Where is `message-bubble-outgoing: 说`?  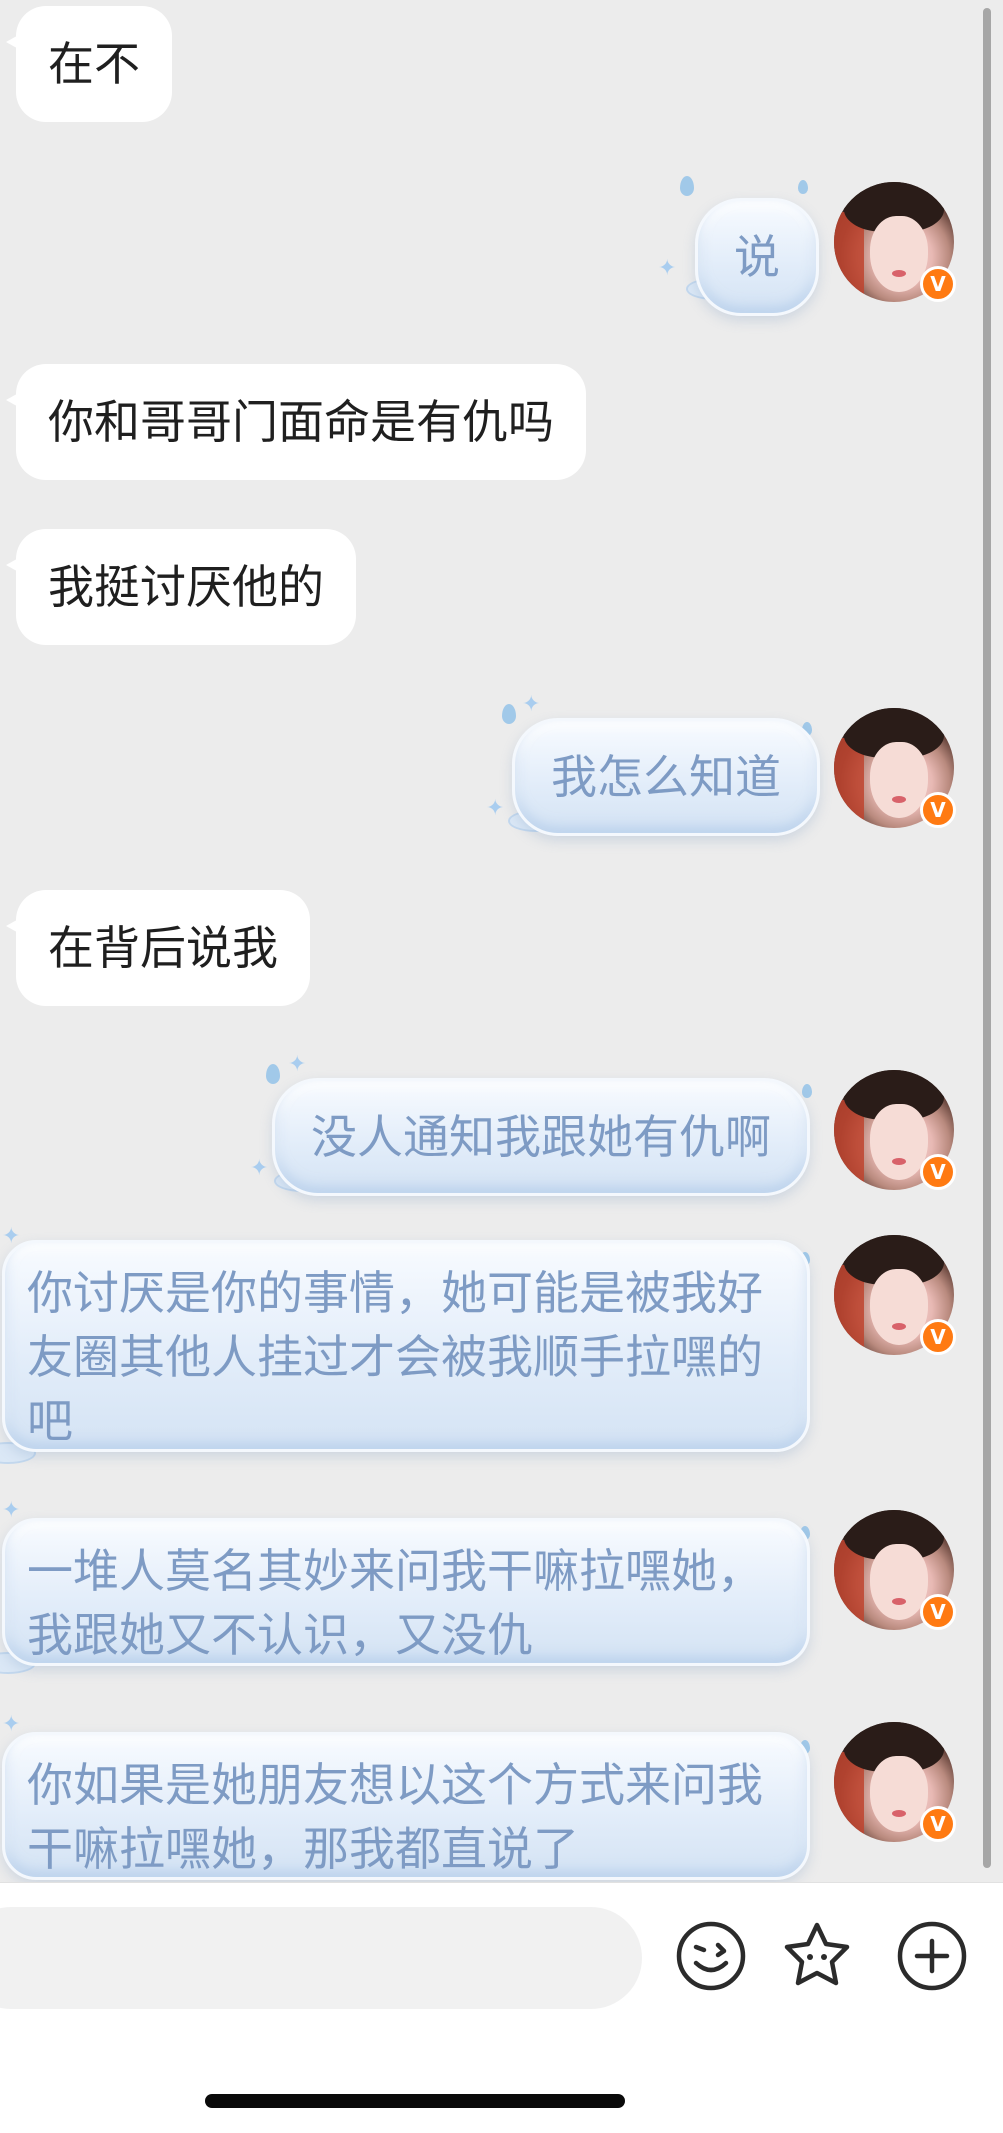
message-bubble-outgoing: 说 is located at coordinates (757, 257).